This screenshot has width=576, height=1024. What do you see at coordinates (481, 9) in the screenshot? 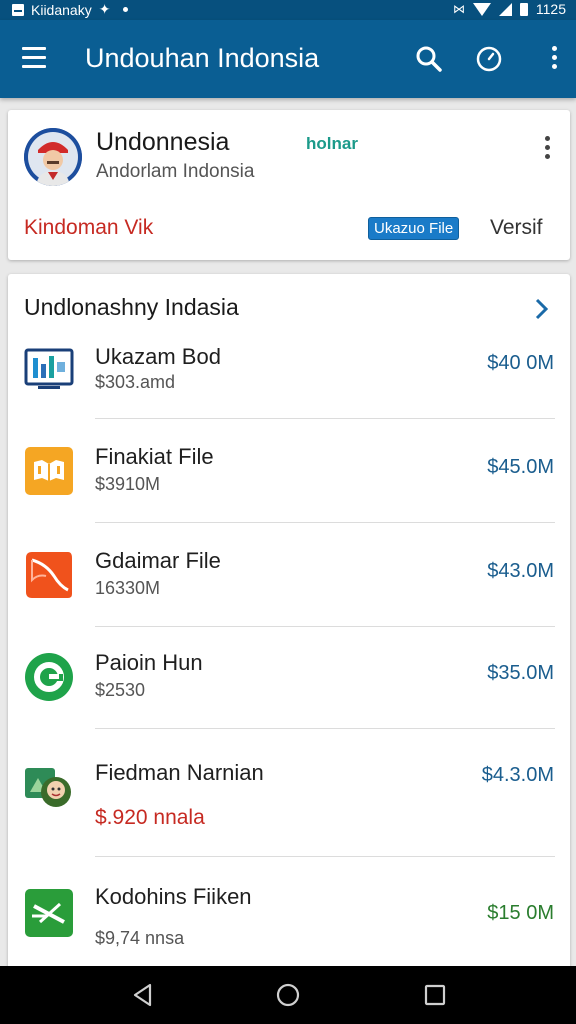
I see `wifi-icon` at bounding box center [481, 9].